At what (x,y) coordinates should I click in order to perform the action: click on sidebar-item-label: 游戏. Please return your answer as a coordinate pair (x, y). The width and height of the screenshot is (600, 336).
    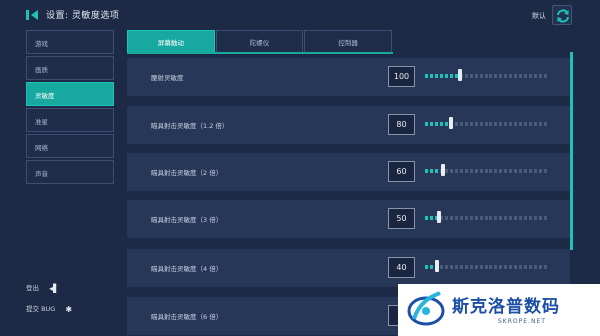
    Looking at the image, I should click on (41, 44).